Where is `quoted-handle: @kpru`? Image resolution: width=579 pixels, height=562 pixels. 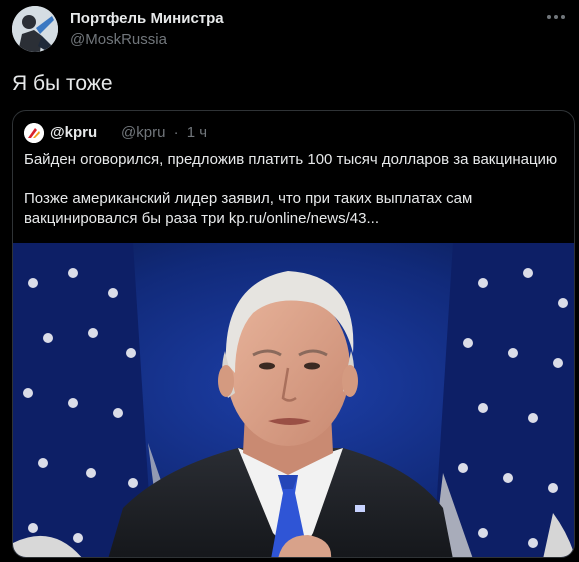 quoted-handle: @kpru is located at coordinates (143, 132).